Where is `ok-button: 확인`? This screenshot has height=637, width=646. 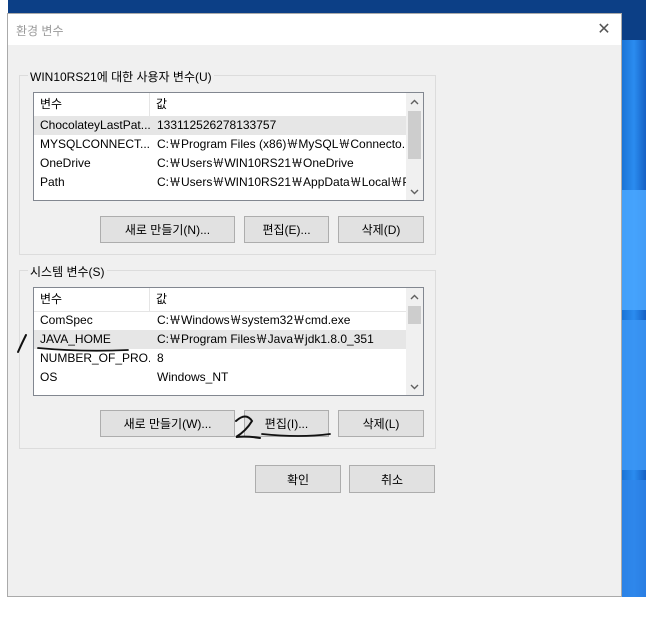
ok-button: 확인 is located at coordinates (298, 479).